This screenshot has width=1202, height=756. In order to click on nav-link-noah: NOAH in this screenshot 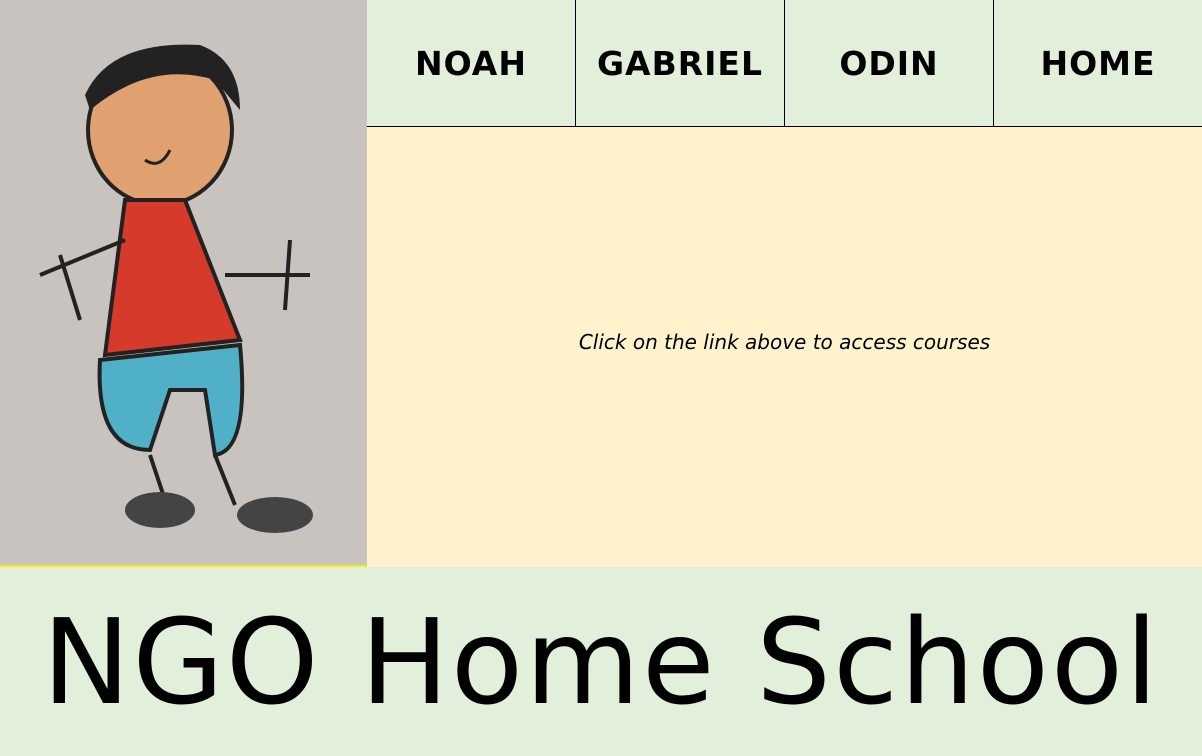, I will do `click(471, 63)`.